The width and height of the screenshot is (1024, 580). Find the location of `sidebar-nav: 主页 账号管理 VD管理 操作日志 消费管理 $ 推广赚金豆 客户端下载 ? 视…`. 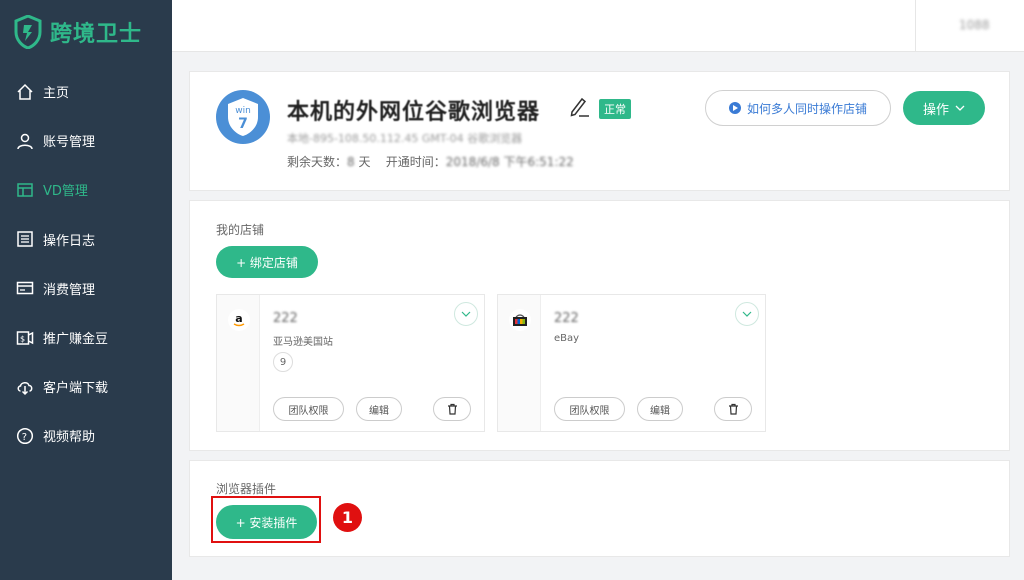

sidebar-nav: 主页 账号管理 VD管理 操作日志 消费管理 $ 推广赚金豆 客户端下载 ? 视… is located at coordinates (86, 264).